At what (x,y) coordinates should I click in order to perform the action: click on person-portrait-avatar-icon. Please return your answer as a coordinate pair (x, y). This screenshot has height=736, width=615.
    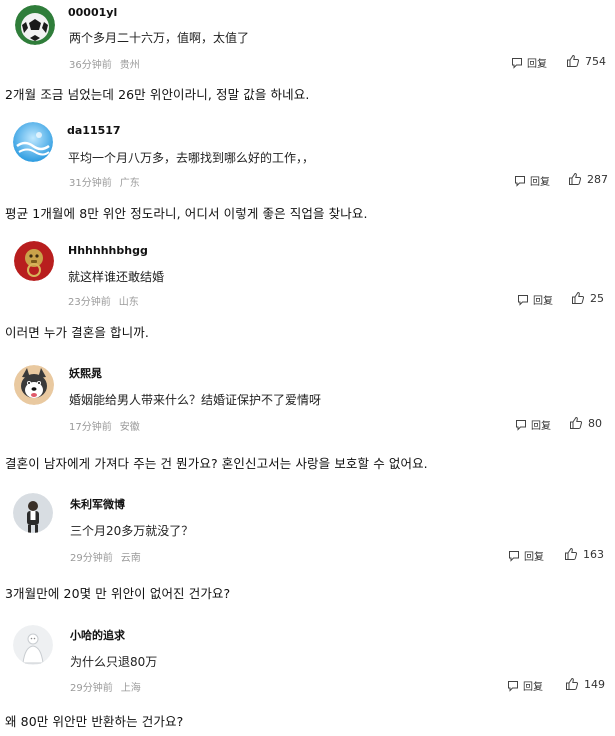
    Looking at the image, I should click on (33, 513).